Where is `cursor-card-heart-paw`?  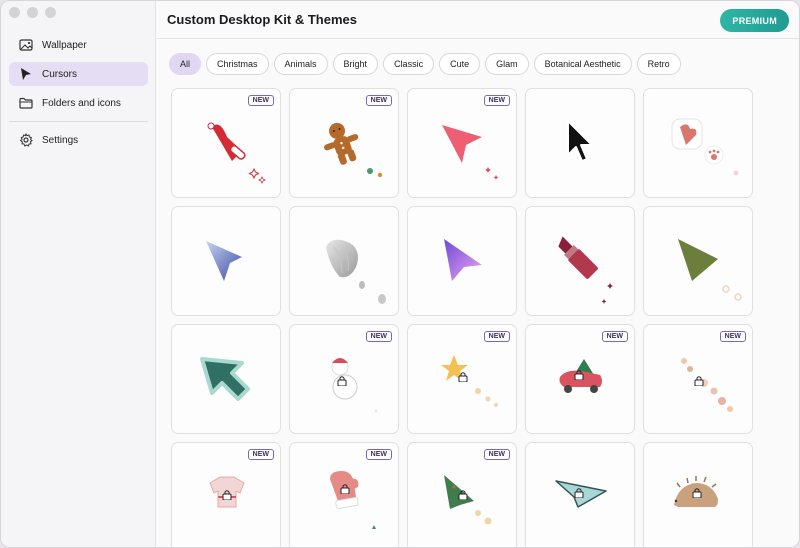
cursor-card-heart-paw is located at coordinates (698, 143).